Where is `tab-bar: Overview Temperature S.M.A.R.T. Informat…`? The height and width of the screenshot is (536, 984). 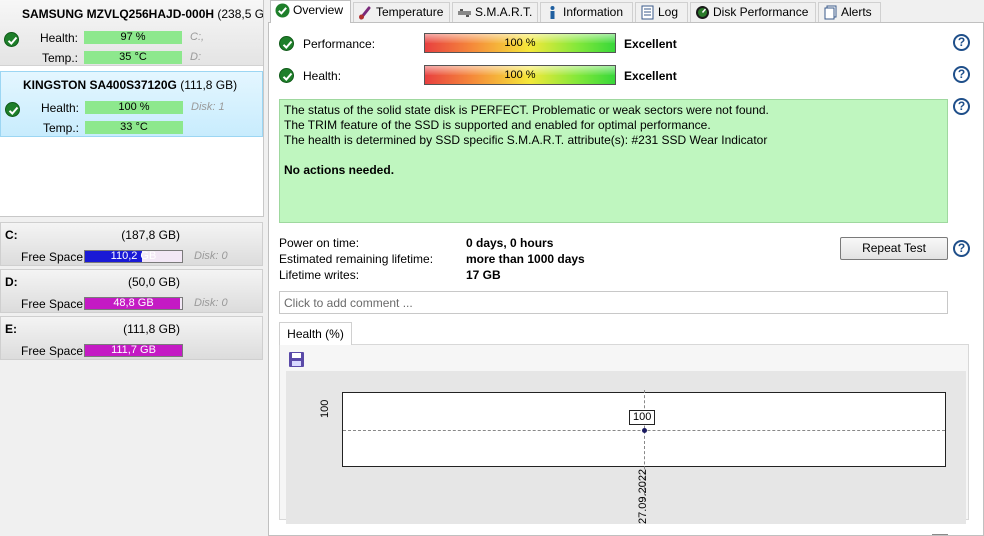 tab-bar: Overview Temperature S.M.A.R.T. Informat… is located at coordinates (626, 11).